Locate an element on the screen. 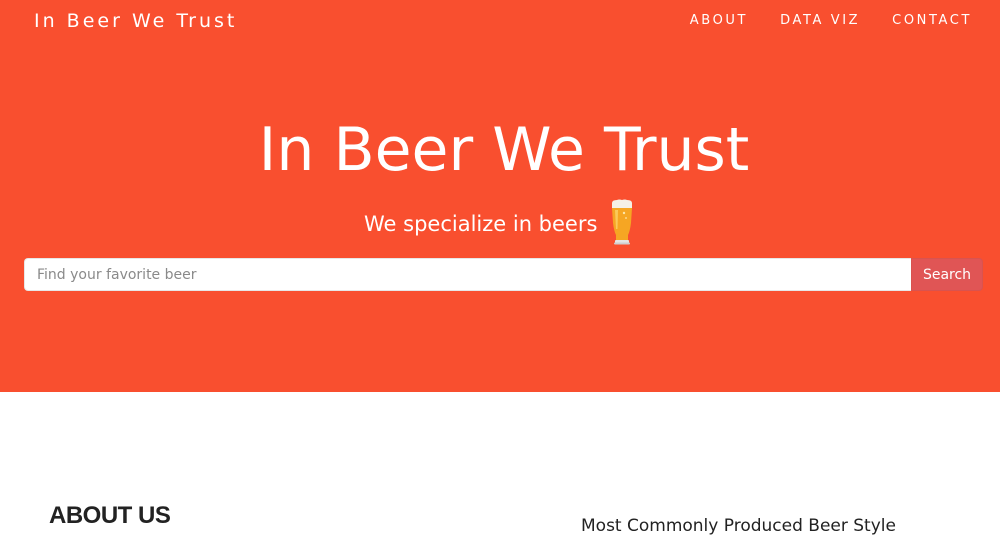 The image size is (1000, 551). top-nav: ABOUT DATA VIZ CONTACT is located at coordinates (831, 21).